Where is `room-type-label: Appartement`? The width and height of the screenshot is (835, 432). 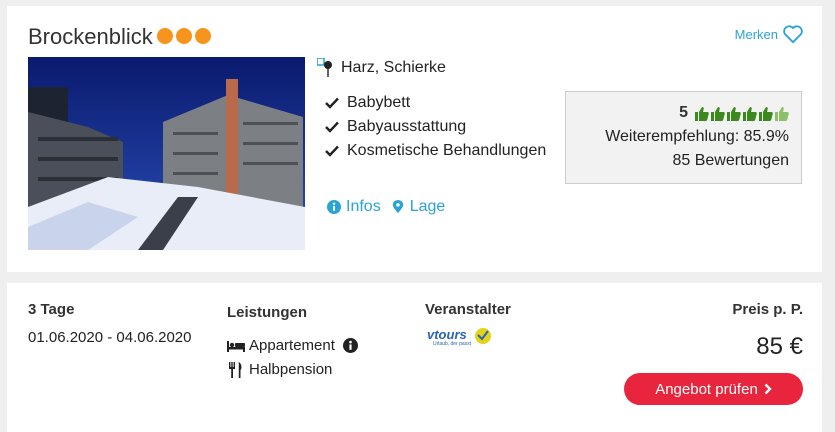
room-type-label: Appartement is located at coordinates (292, 345).